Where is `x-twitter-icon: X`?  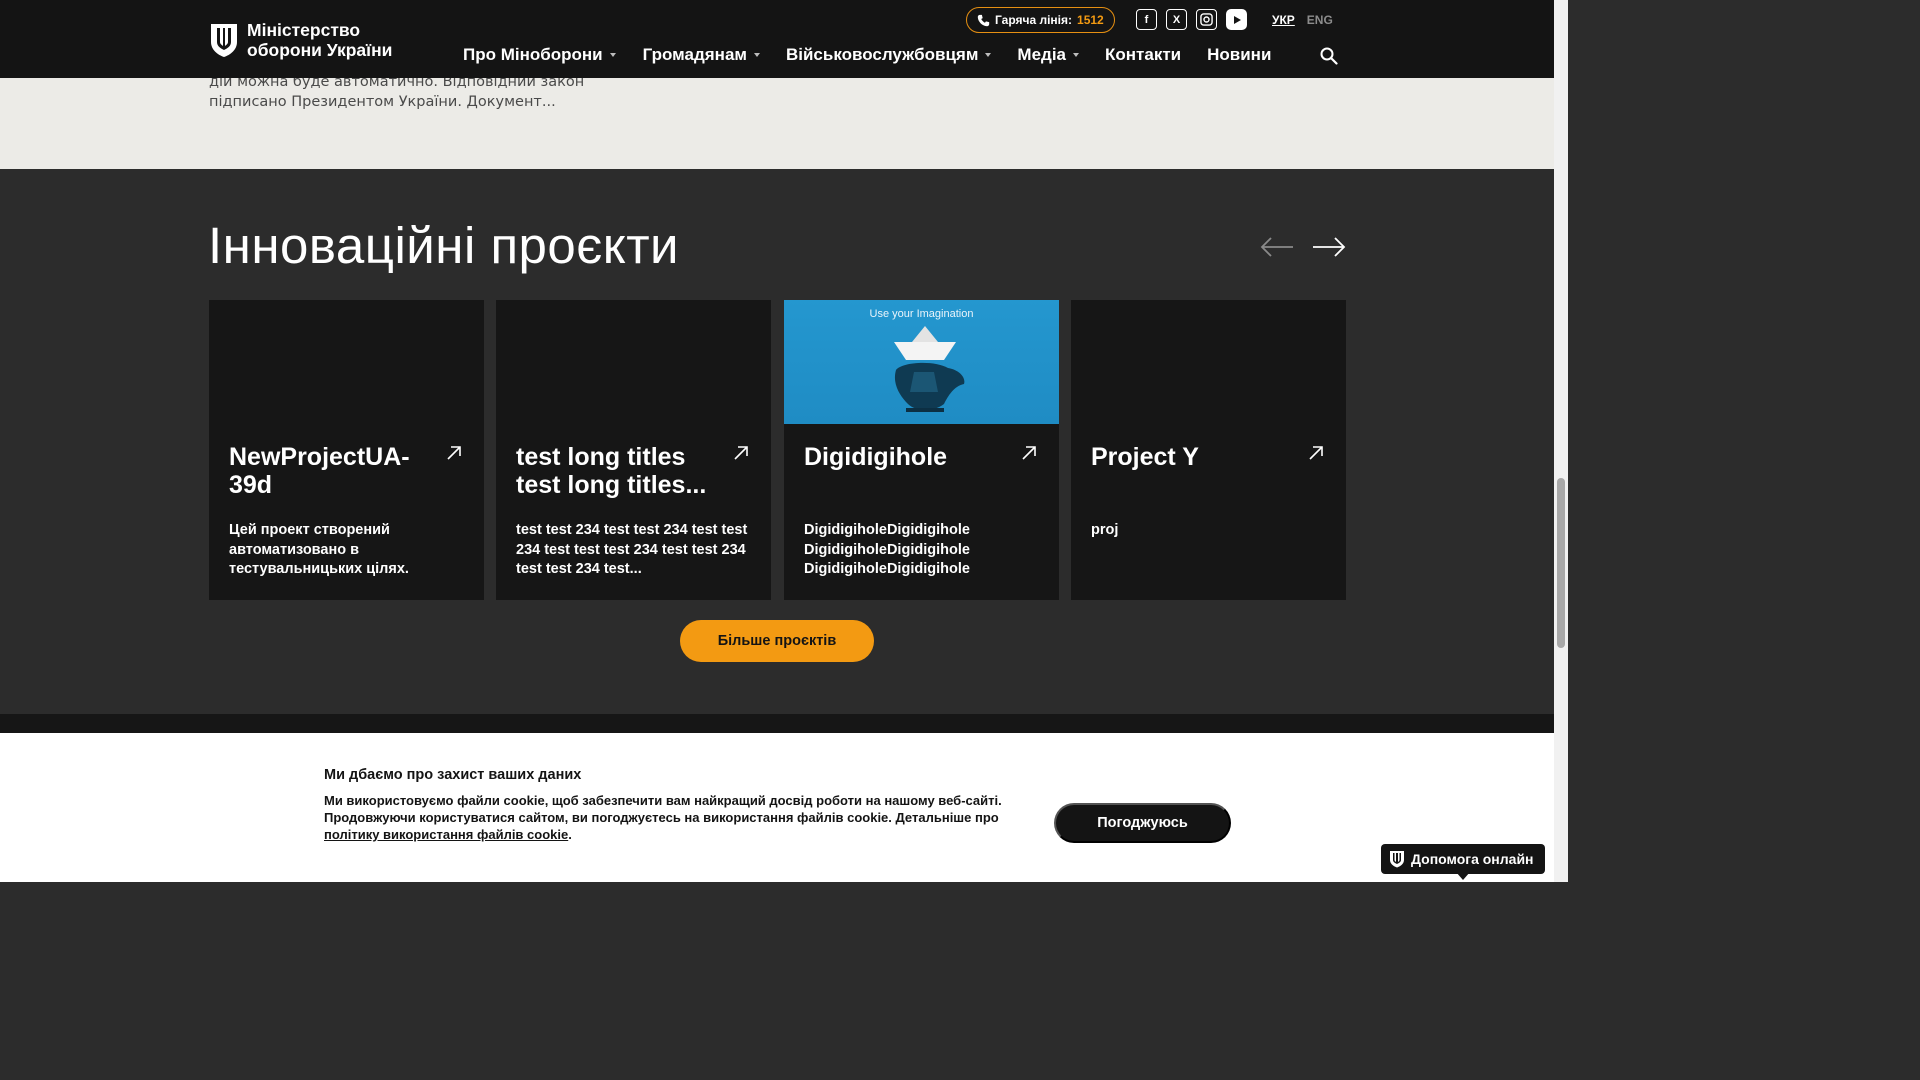 x-twitter-icon: X is located at coordinates (1176, 19).